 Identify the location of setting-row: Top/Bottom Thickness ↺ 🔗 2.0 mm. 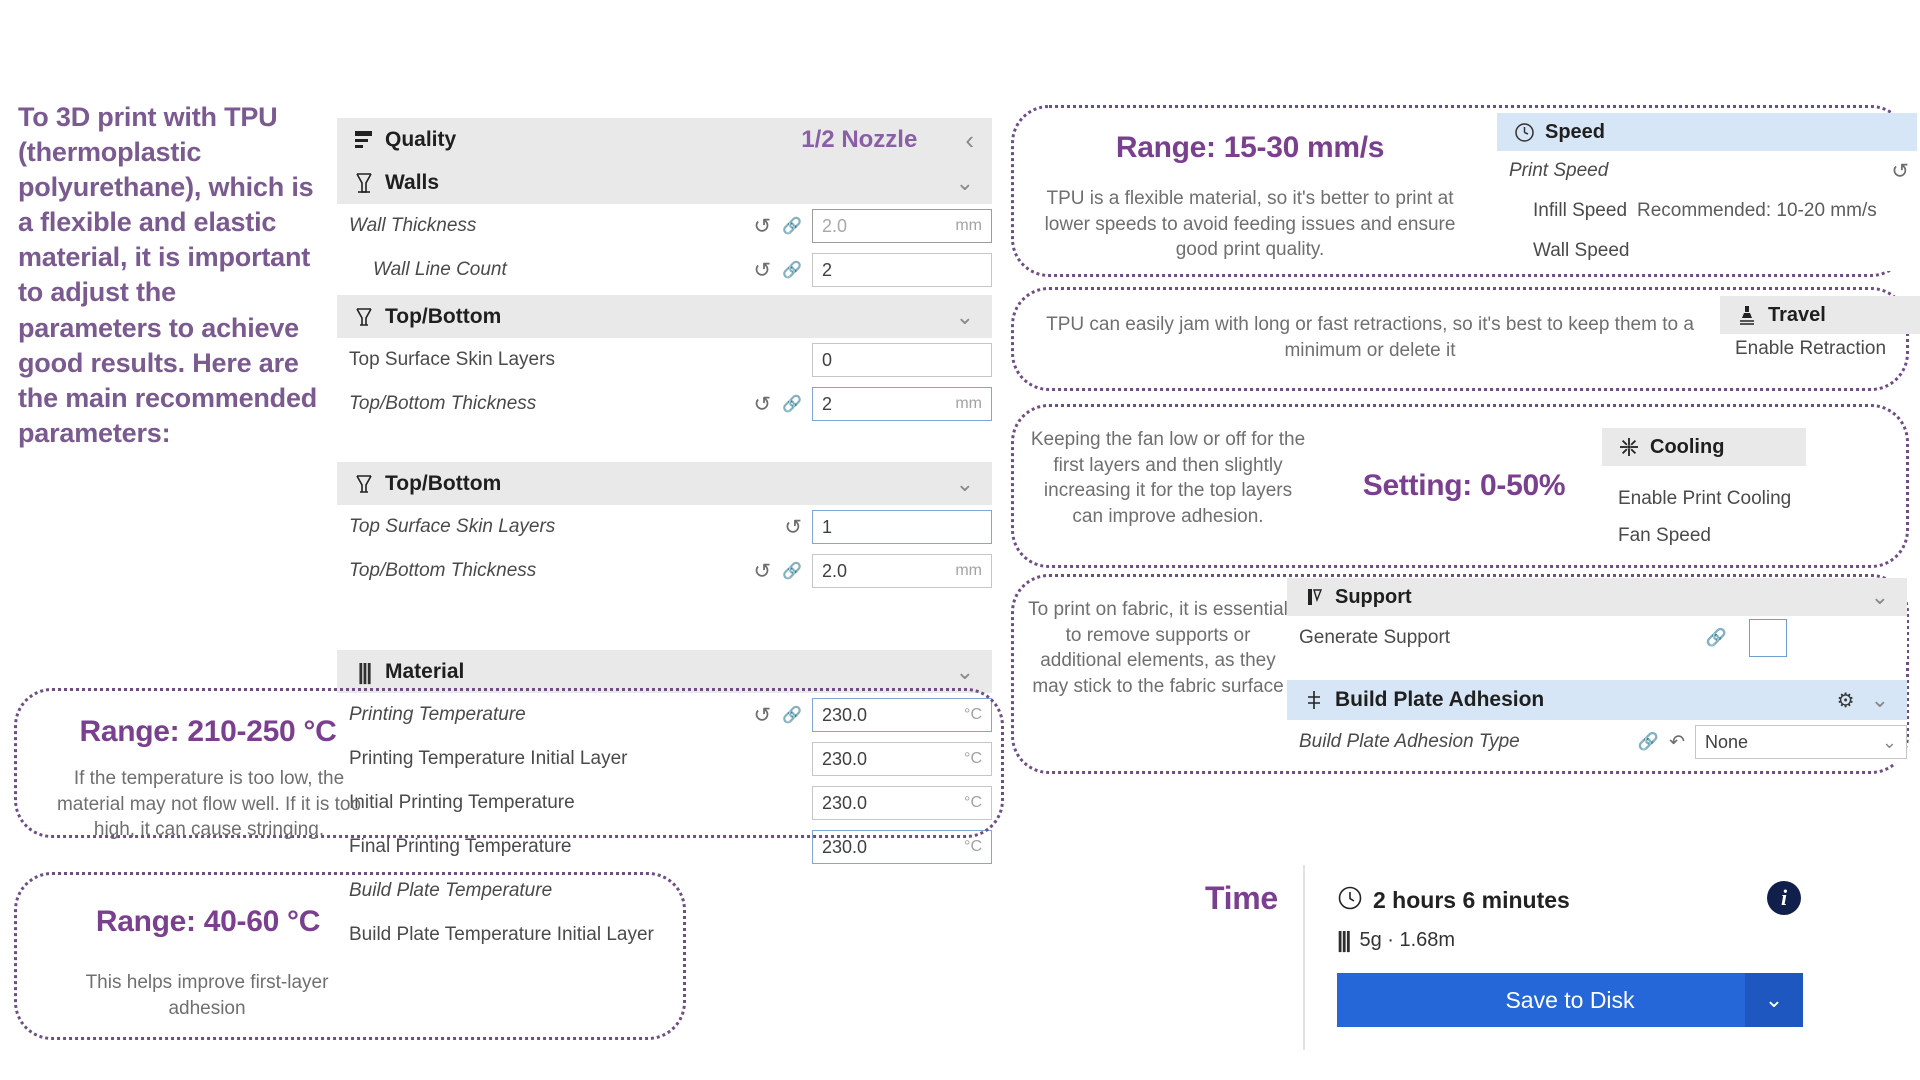
(664, 571).